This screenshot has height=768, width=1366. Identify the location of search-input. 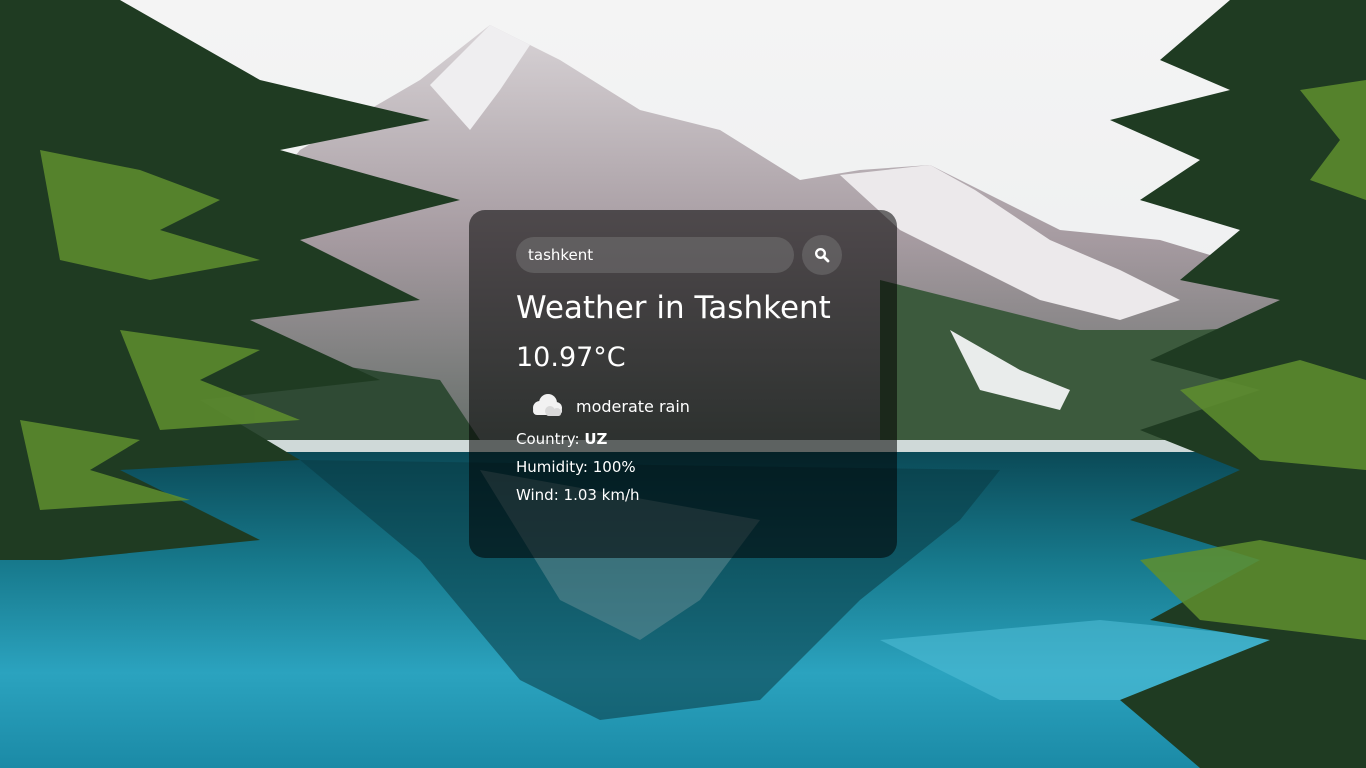
(655, 255).